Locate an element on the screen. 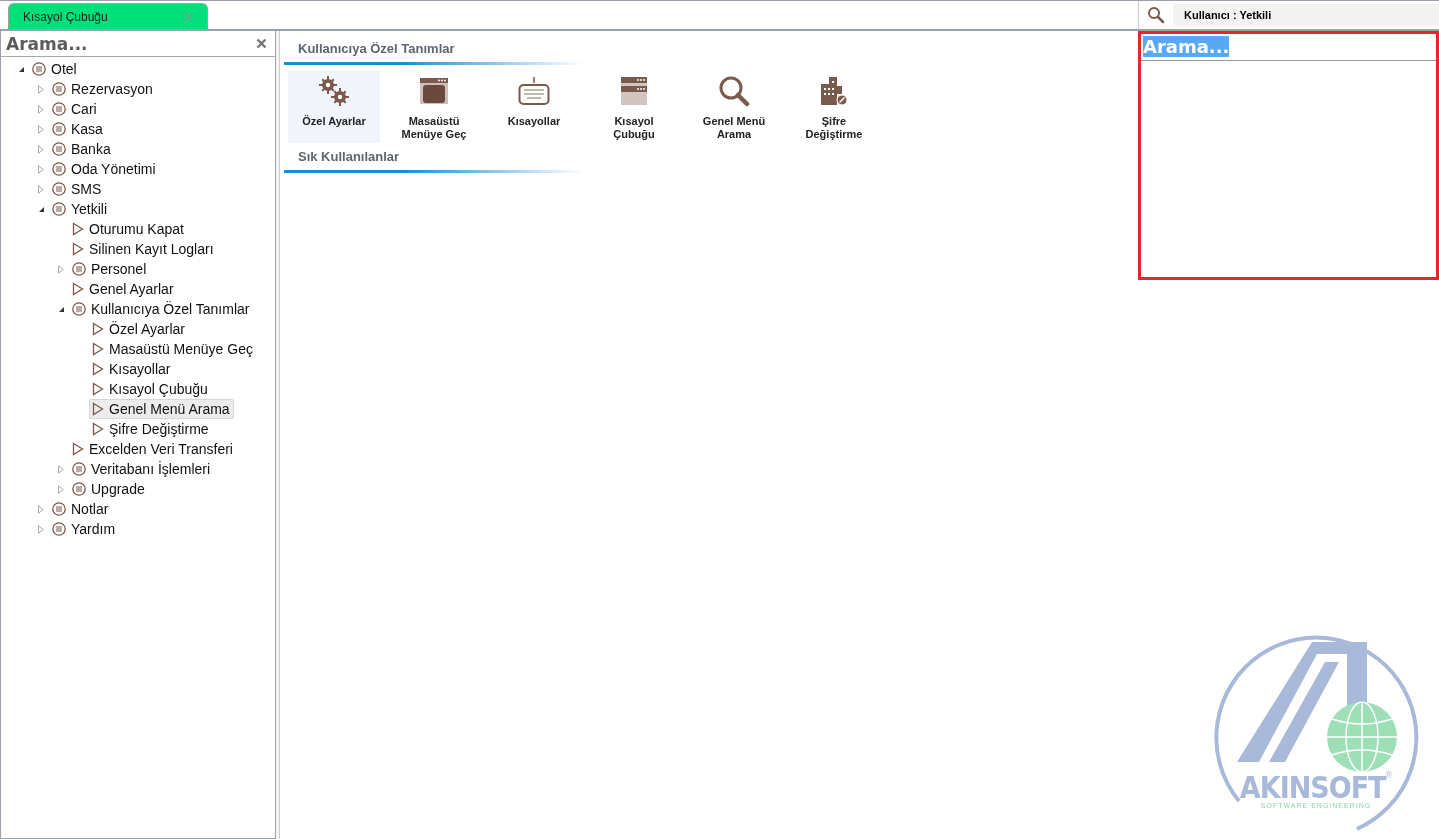  tree-item: Yetkili is located at coordinates (80, 209).